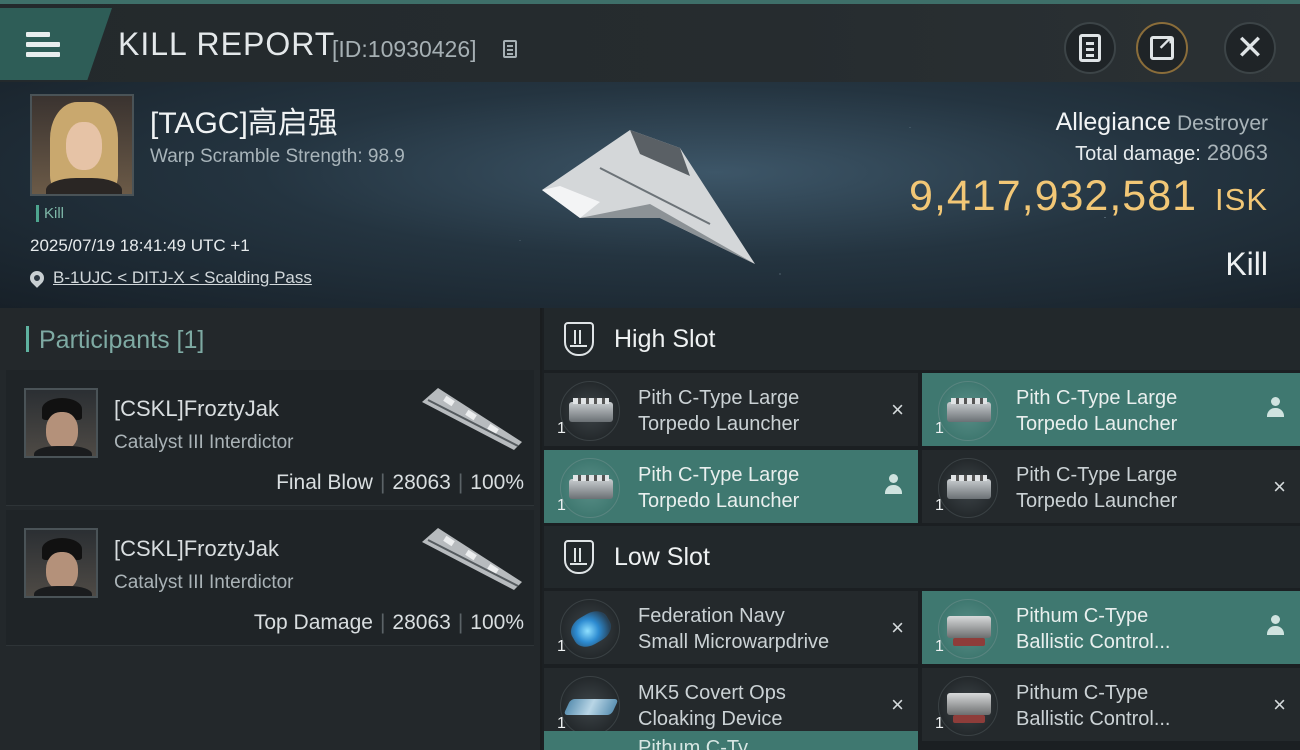 The height and width of the screenshot is (750, 1300). I want to click on module-name: Federation Navy Small Microwarpdrive, so click(733, 629).